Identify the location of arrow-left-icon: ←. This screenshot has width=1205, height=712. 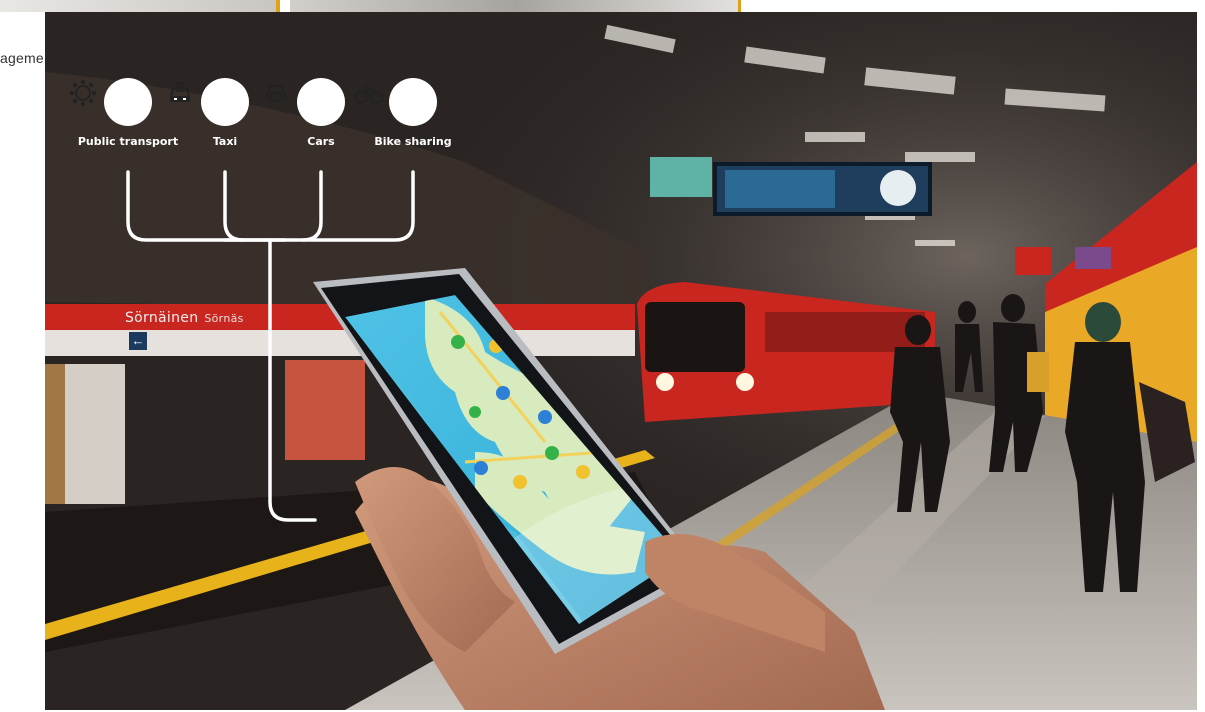
(138, 341).